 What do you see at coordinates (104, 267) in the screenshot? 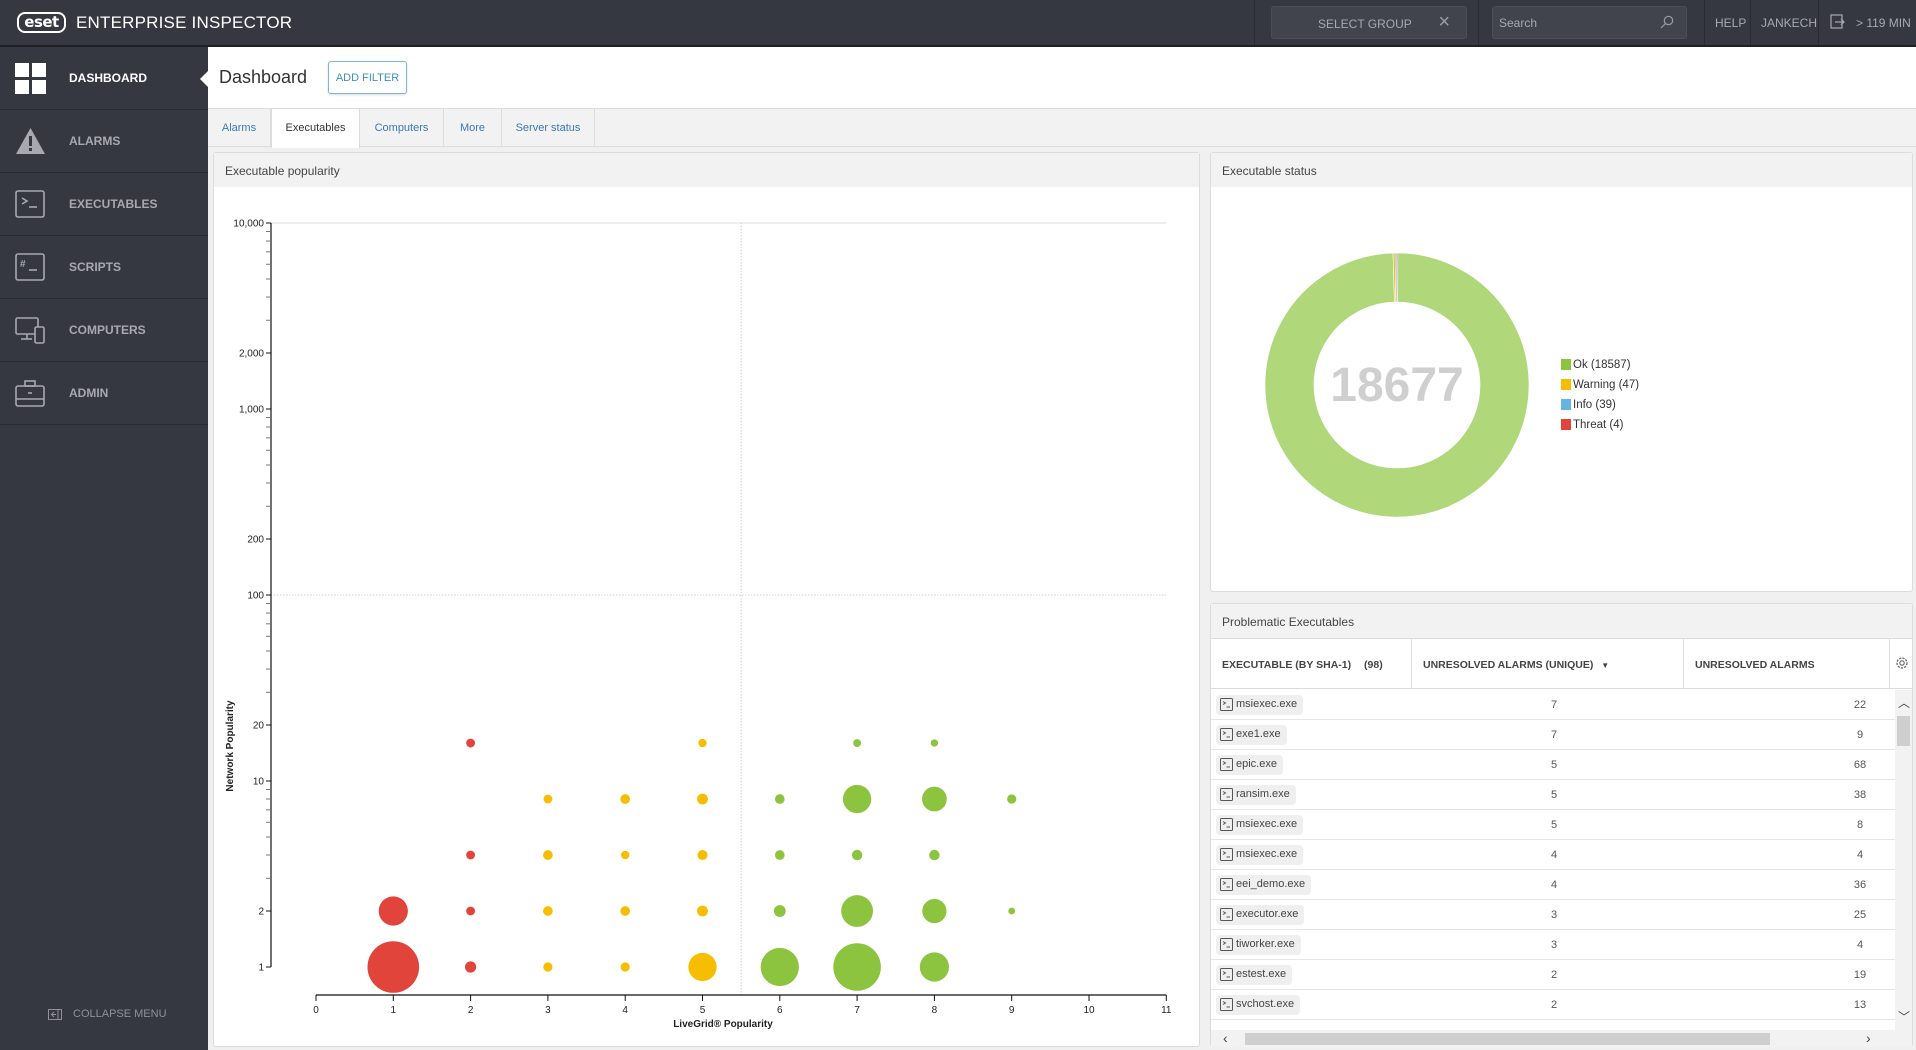
I see `sidebar-item-scripts: # SCRIPTS` at bounding box center [104, 267].